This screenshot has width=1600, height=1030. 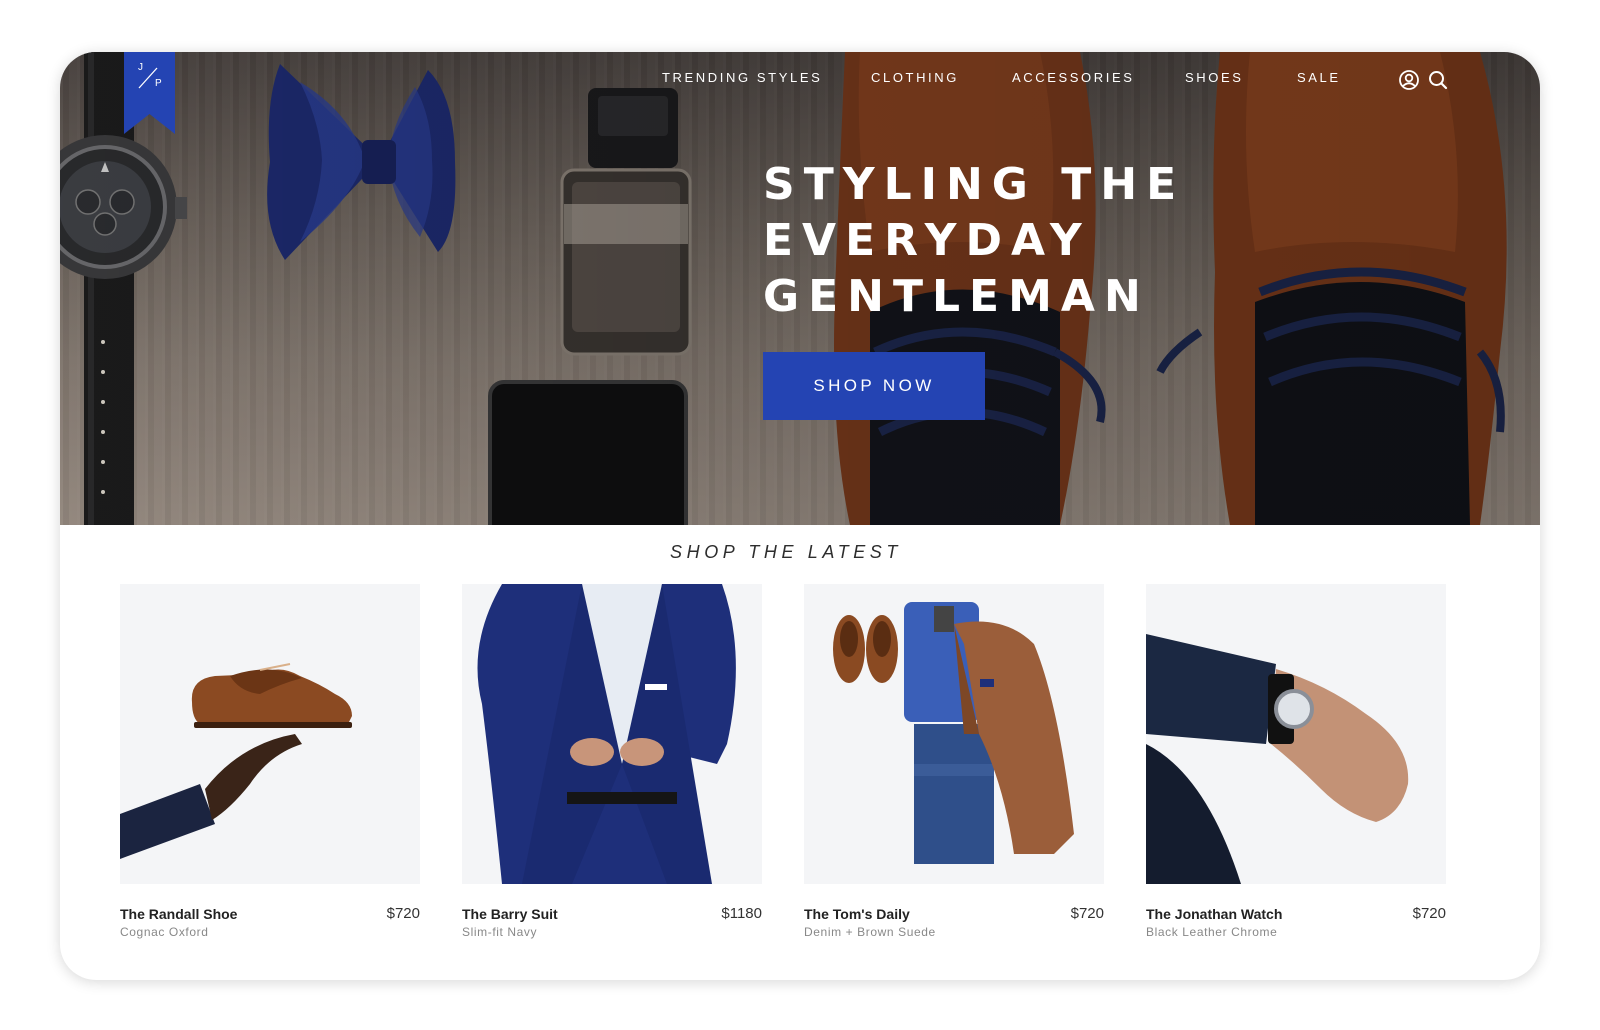 What do you see at coordinates (164, 932) in the screenshot?
I see `product-subtitle: Cognac Oxford` at bounding box center [164, 932].